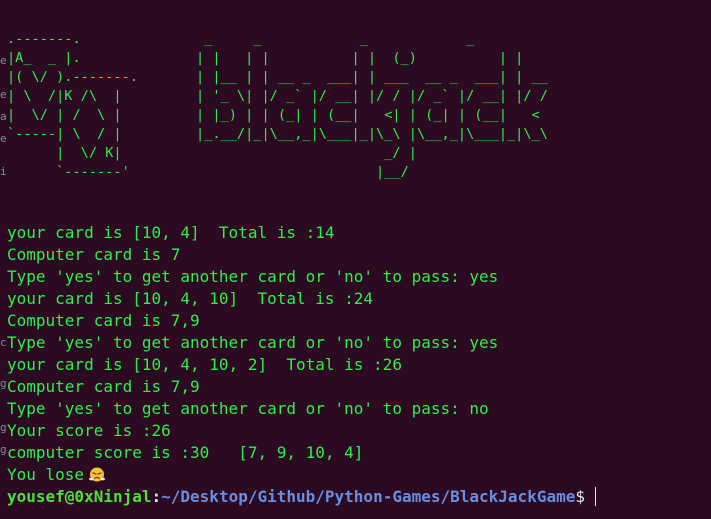 The height and width of the screenshot is (519, 711). Describe the element at coordinates (3, 171) in the screenshot. I see `edge-glyph: i` at that location.